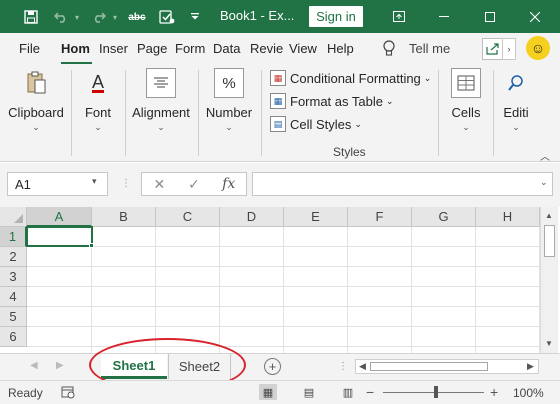 This screenshot has width=560, height=404. Describe the element at coordinates (99, 17) in the screenshot. I see `redo-icon` at that location.